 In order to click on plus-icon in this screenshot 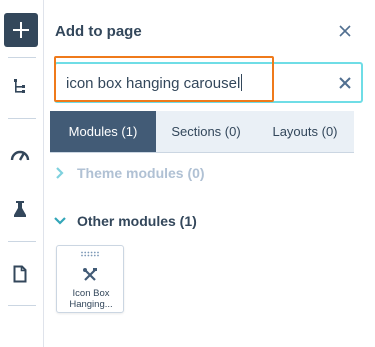, I will do `click(21, 30)`.